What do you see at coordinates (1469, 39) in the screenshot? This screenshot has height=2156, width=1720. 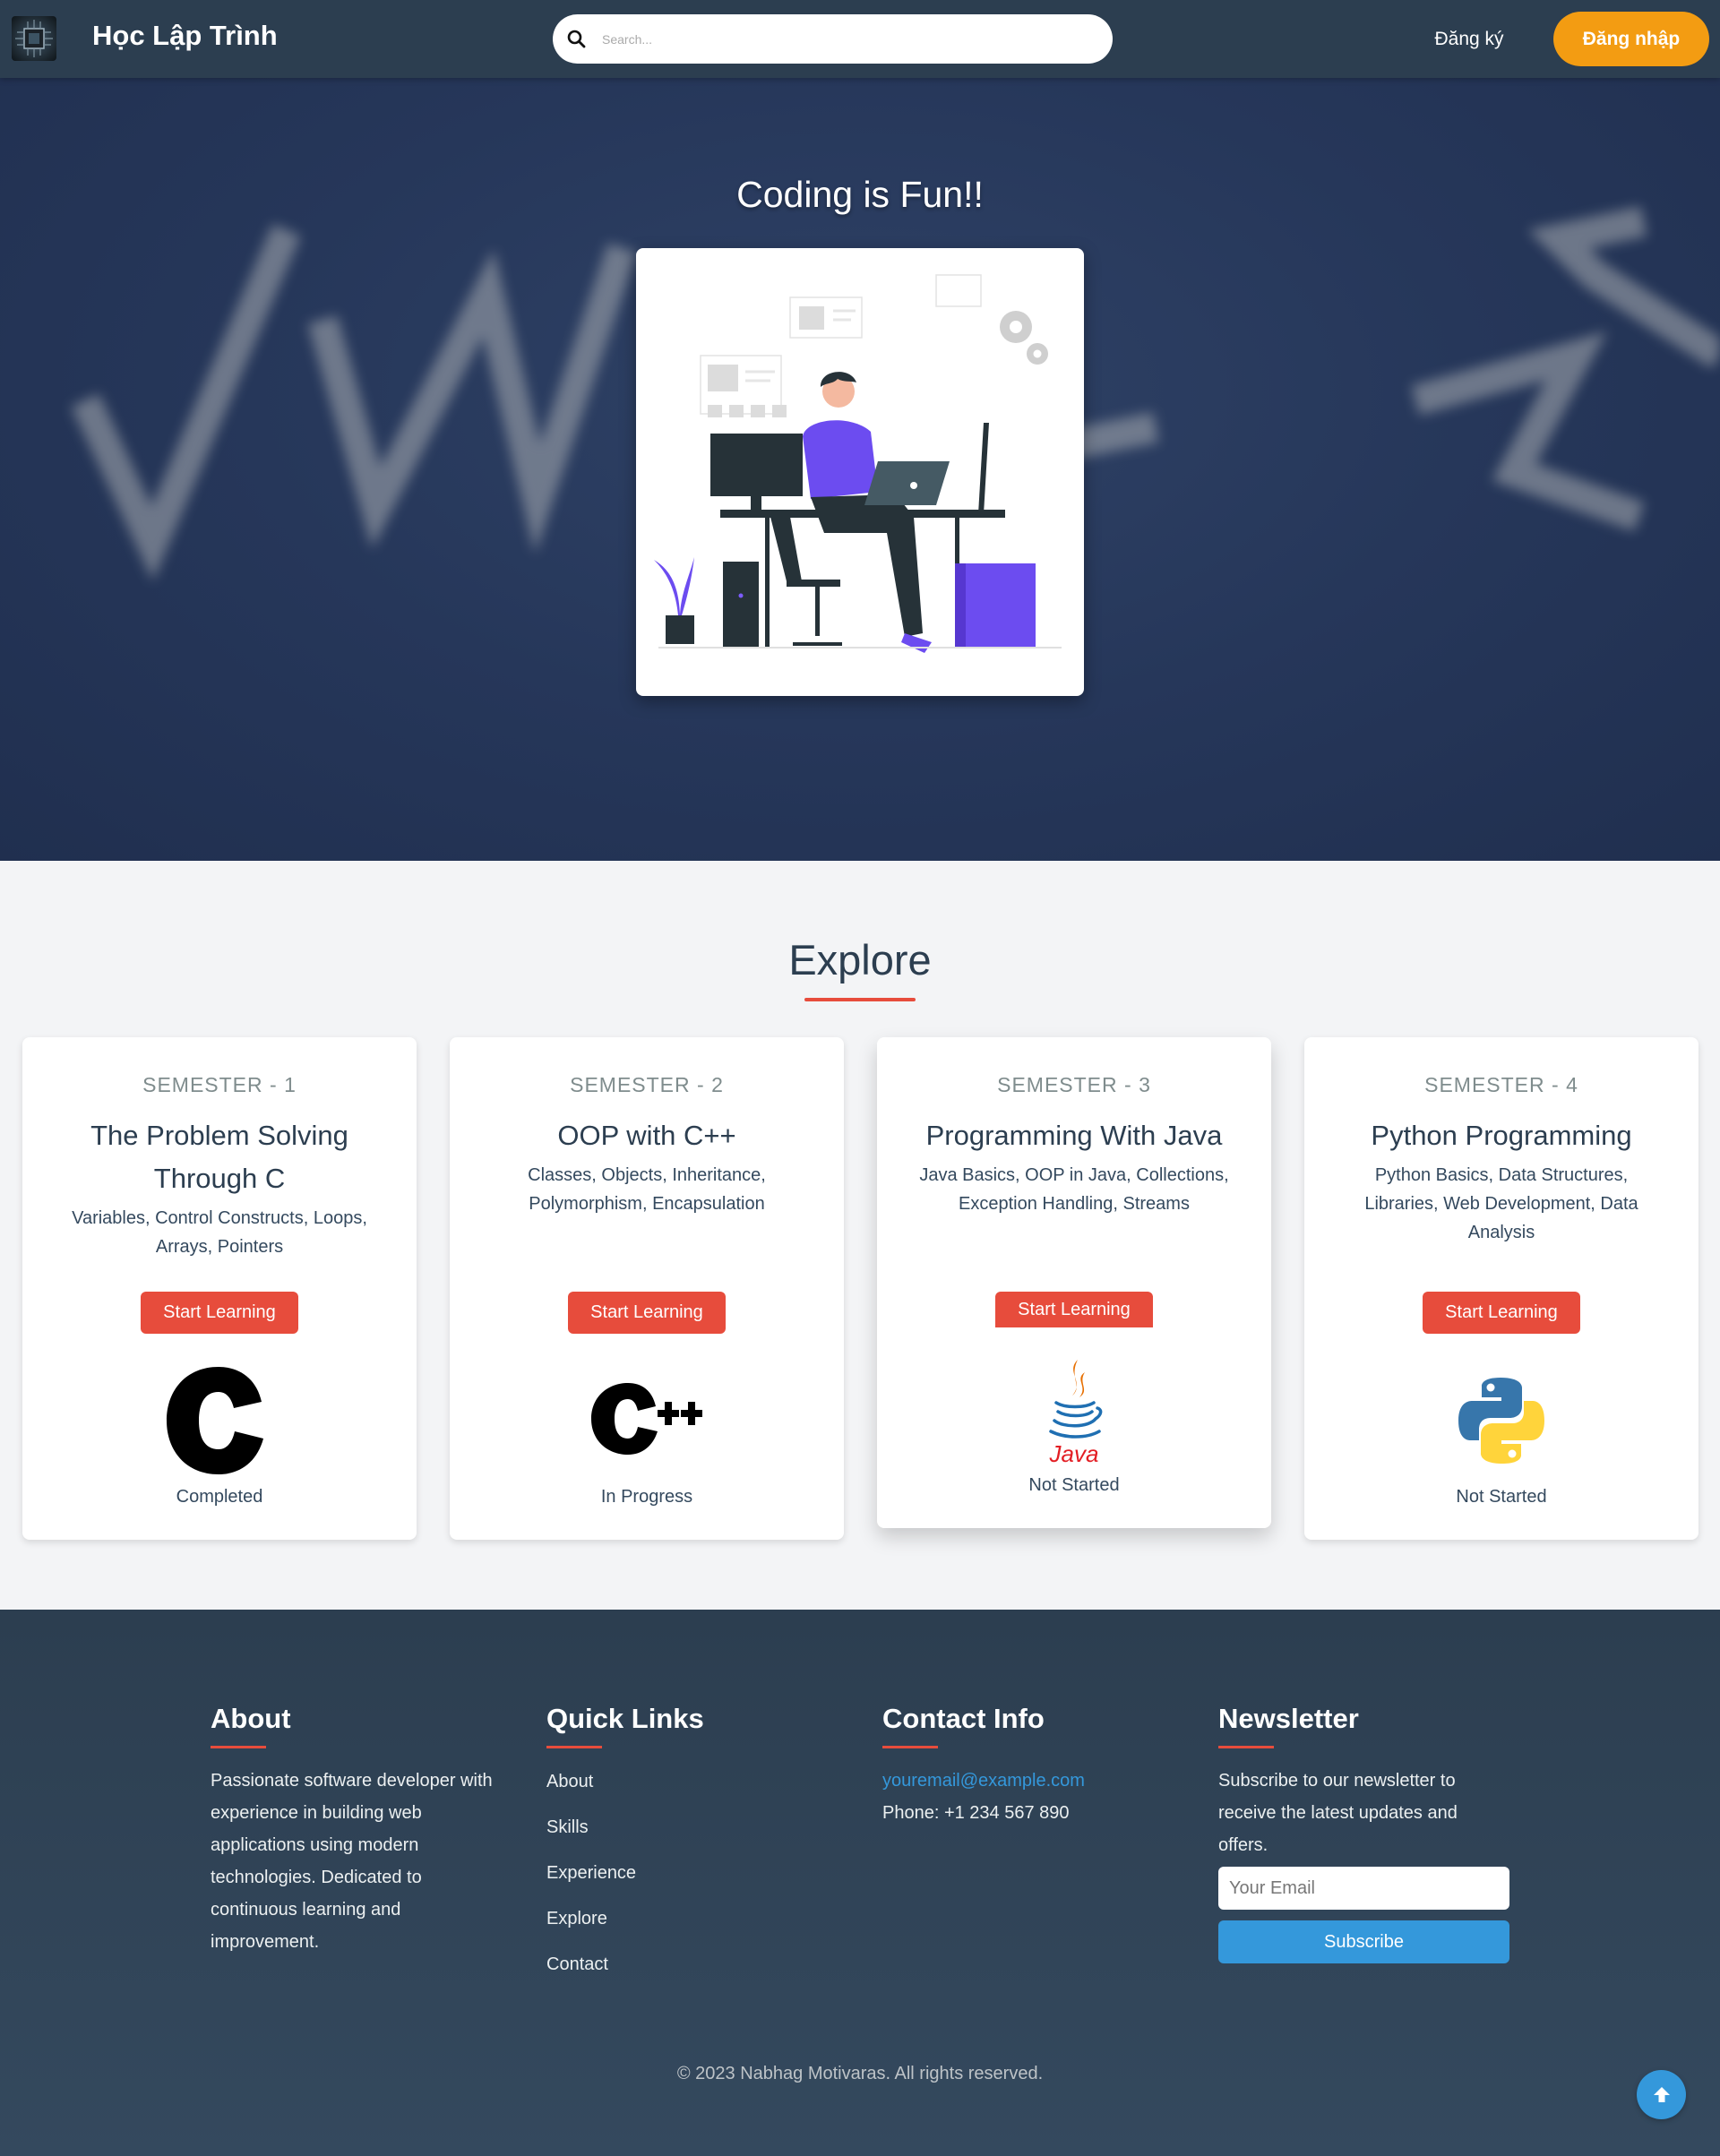 I see `register-button: Đăng ký` at bounding box center [1469, 39].